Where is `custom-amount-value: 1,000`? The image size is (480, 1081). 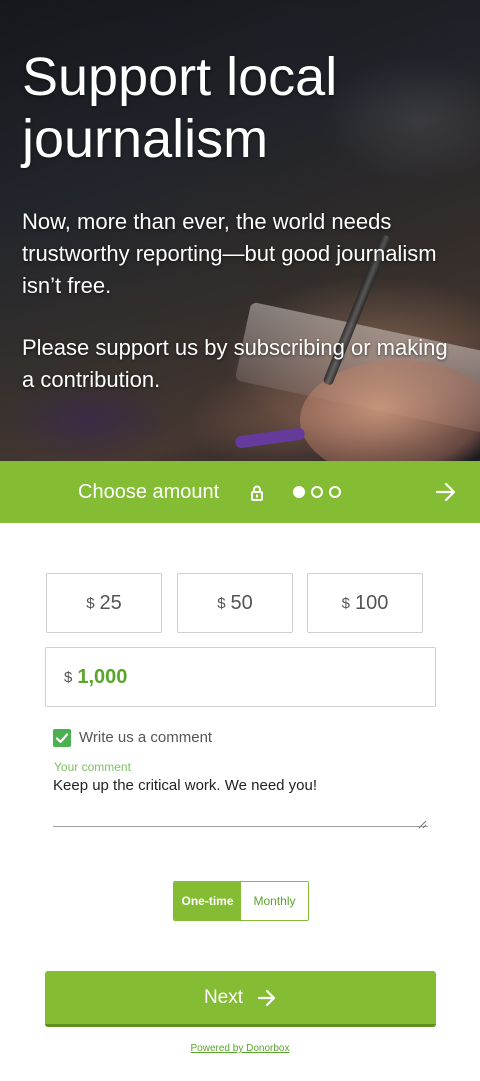 custom-amount-value: 1,000 is located at coordinates (102, 676).